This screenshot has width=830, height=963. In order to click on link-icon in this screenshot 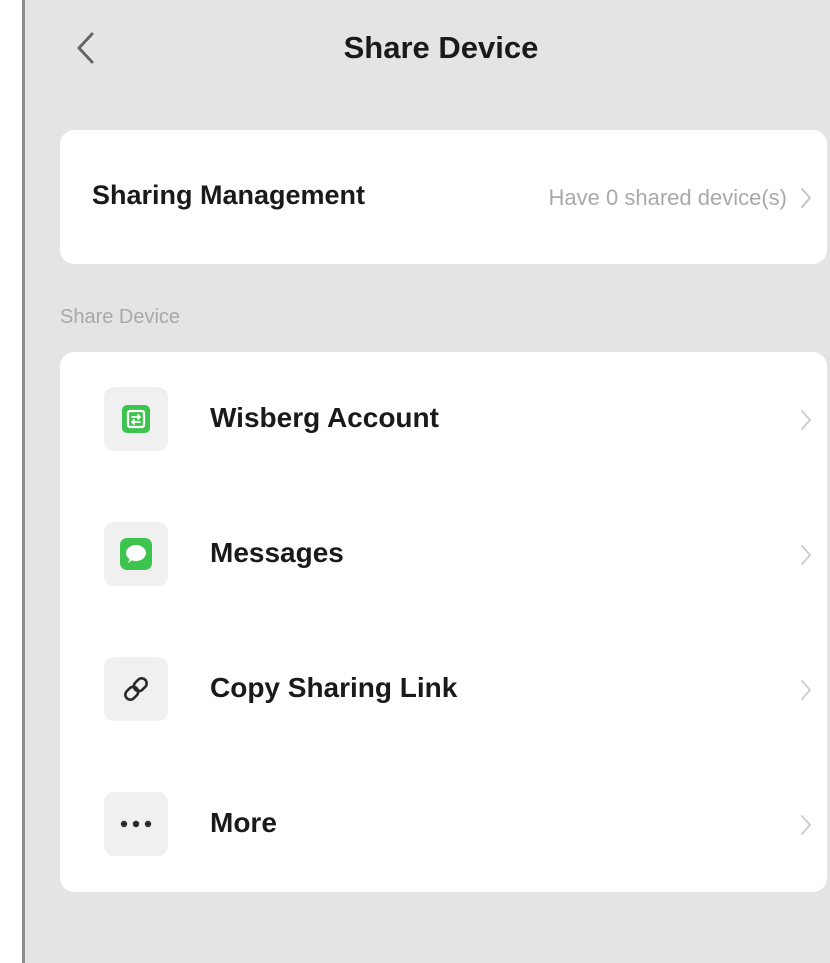, I will do `click(136, 689)`.